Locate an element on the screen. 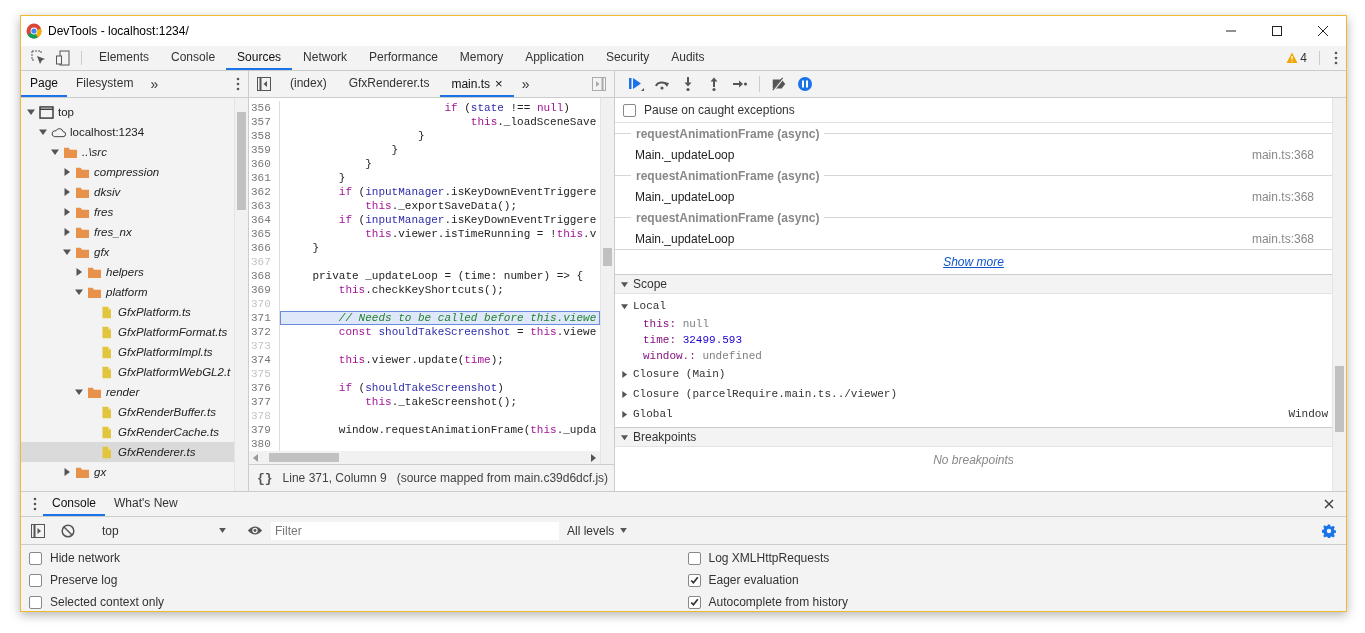 The image size is (1365, 633). tree-item: GfxPlatformWebGL2.t is located at coordinates (174, 372).